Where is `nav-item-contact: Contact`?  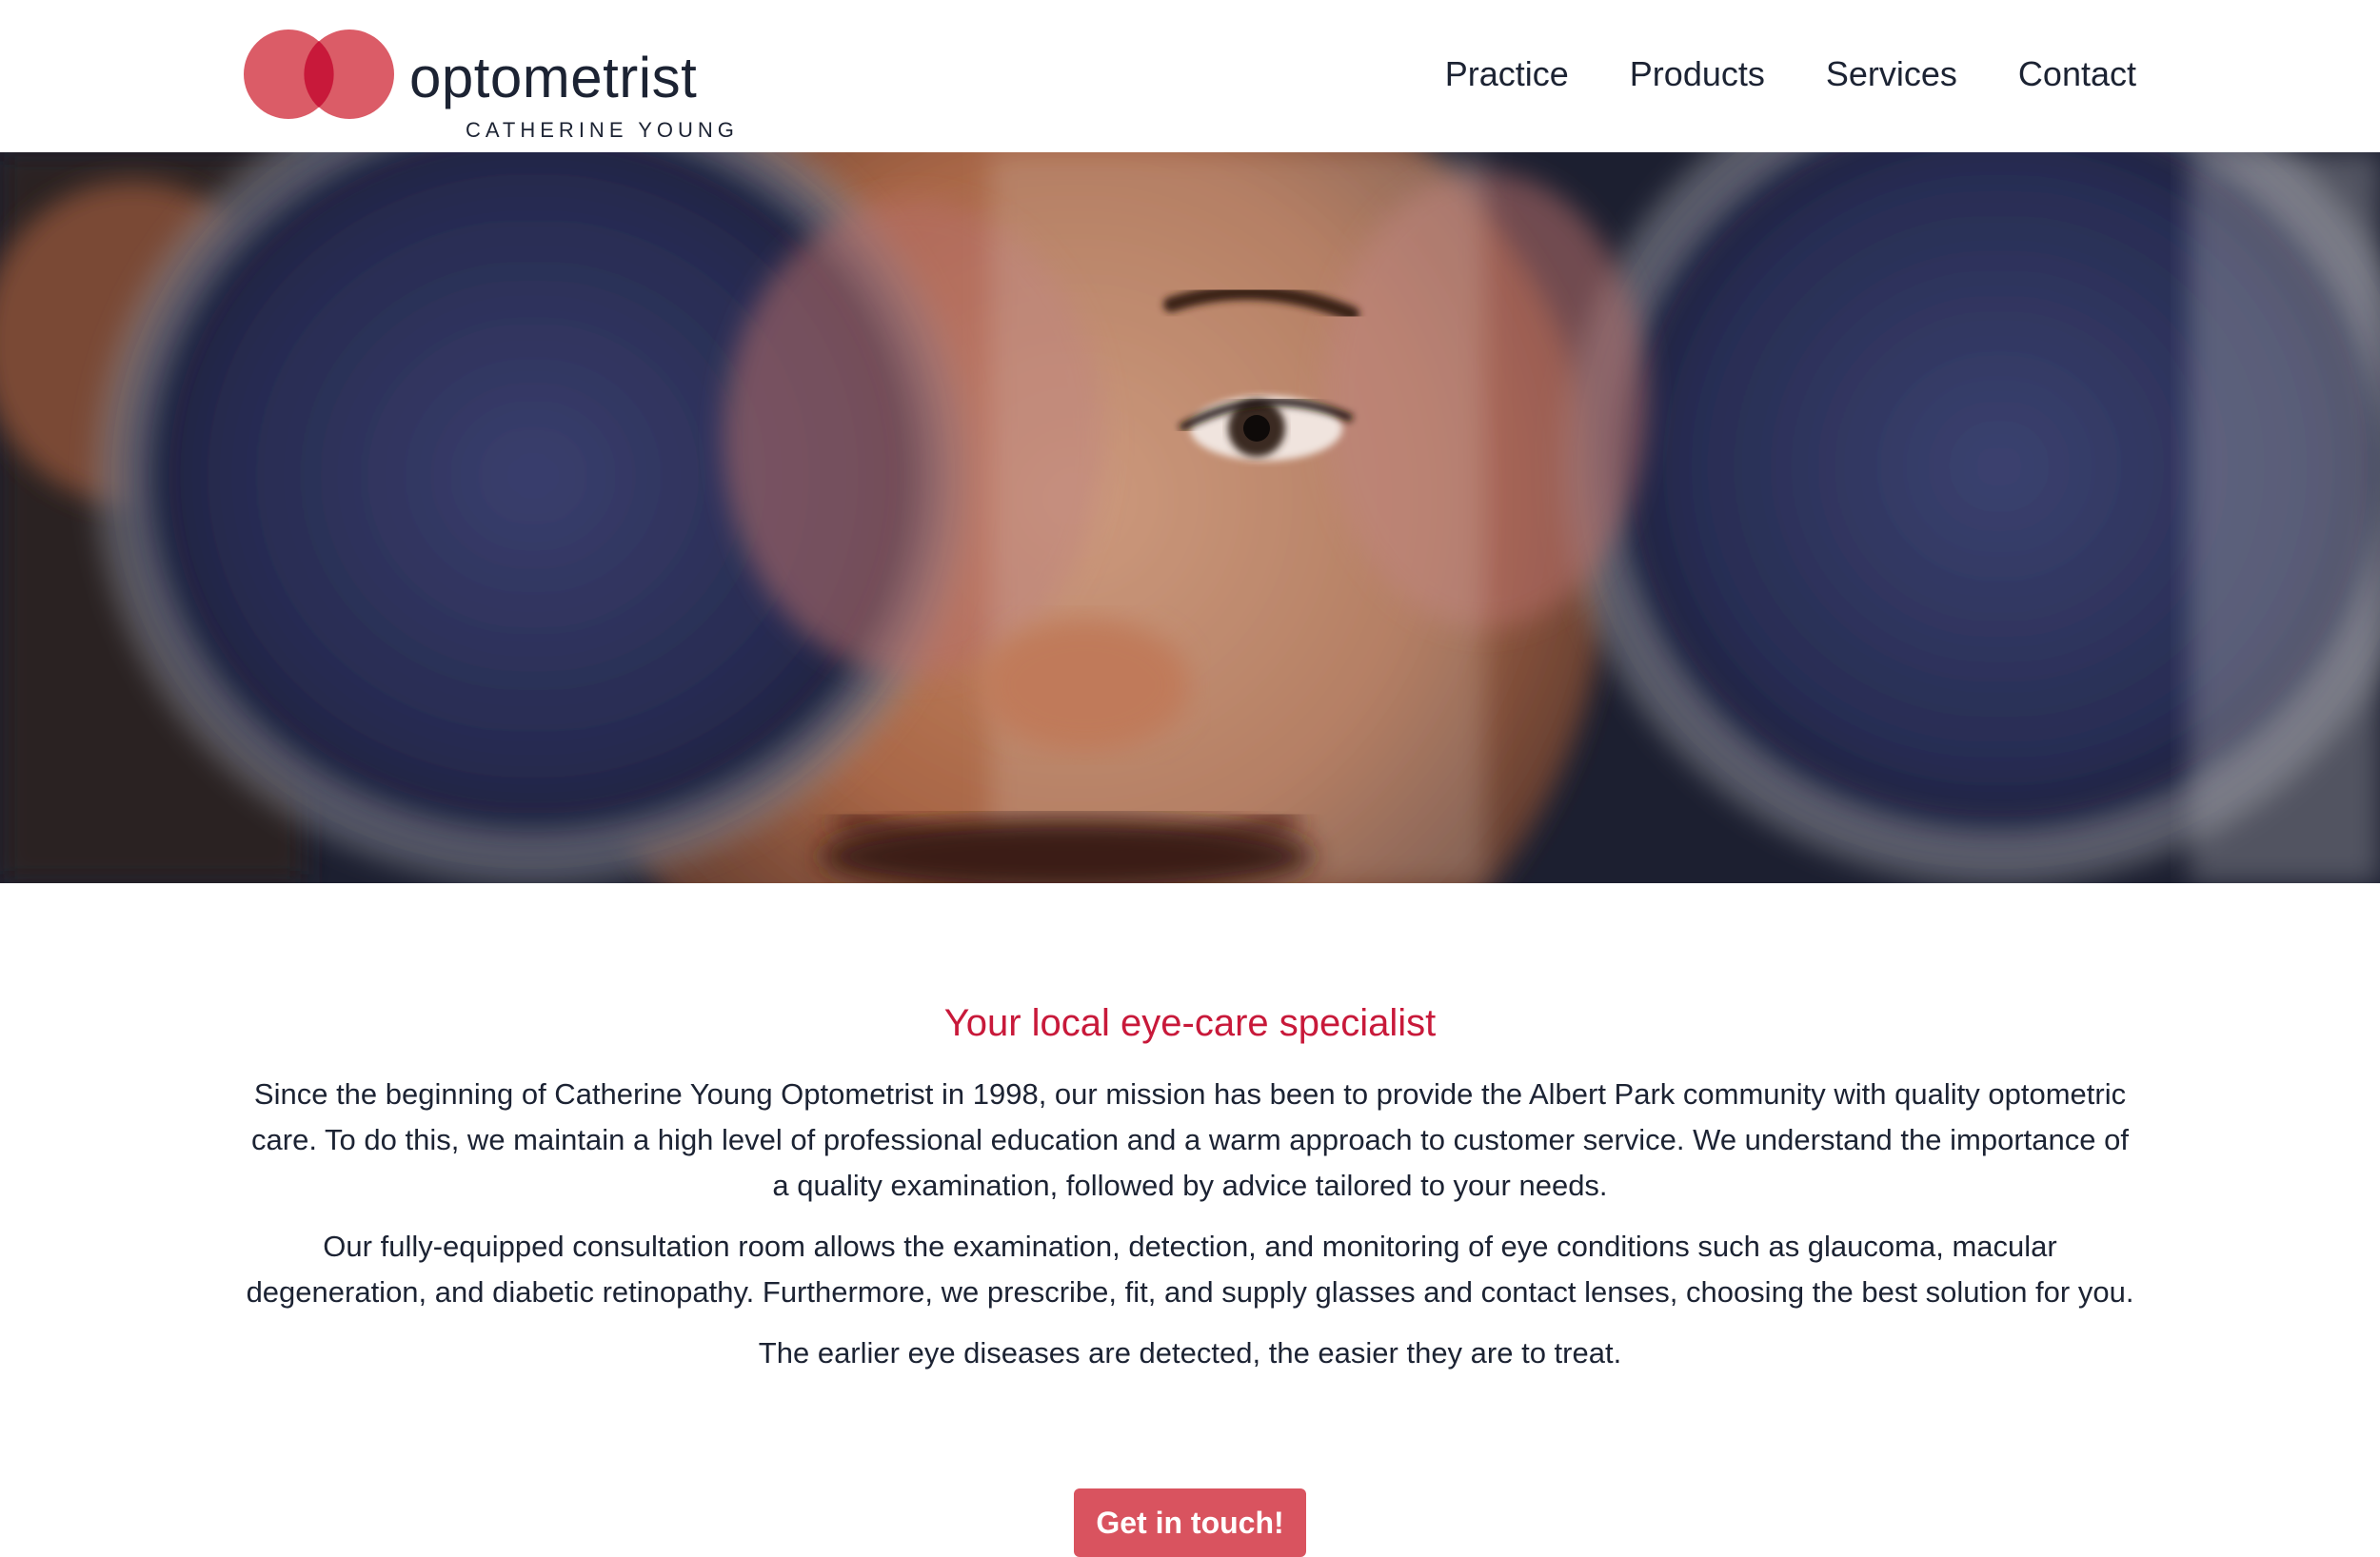 nav-item-contact: Contact is located at coordinates (2077, 74).